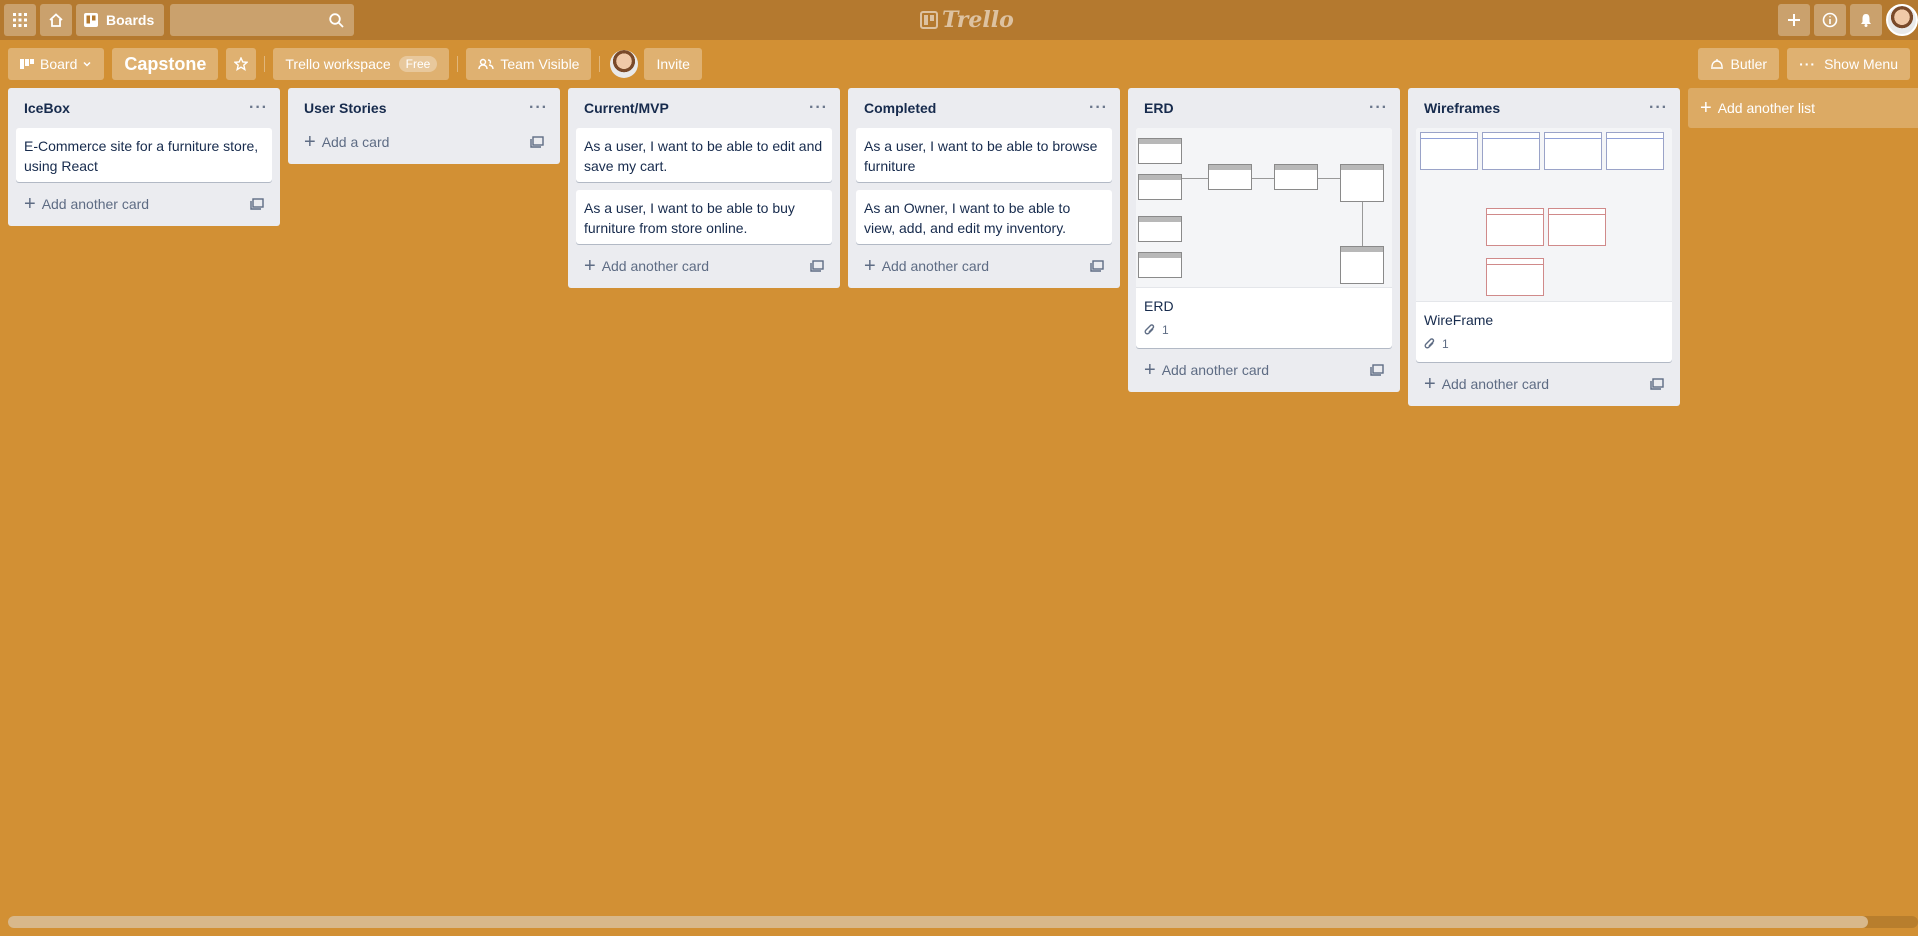 The width and height of the screenshot is (1918, 936). What do you see at coordinates (418, 64) in the screenshot?
I see `workspace-plan-badge: Free` at bounding box center [418, 64].